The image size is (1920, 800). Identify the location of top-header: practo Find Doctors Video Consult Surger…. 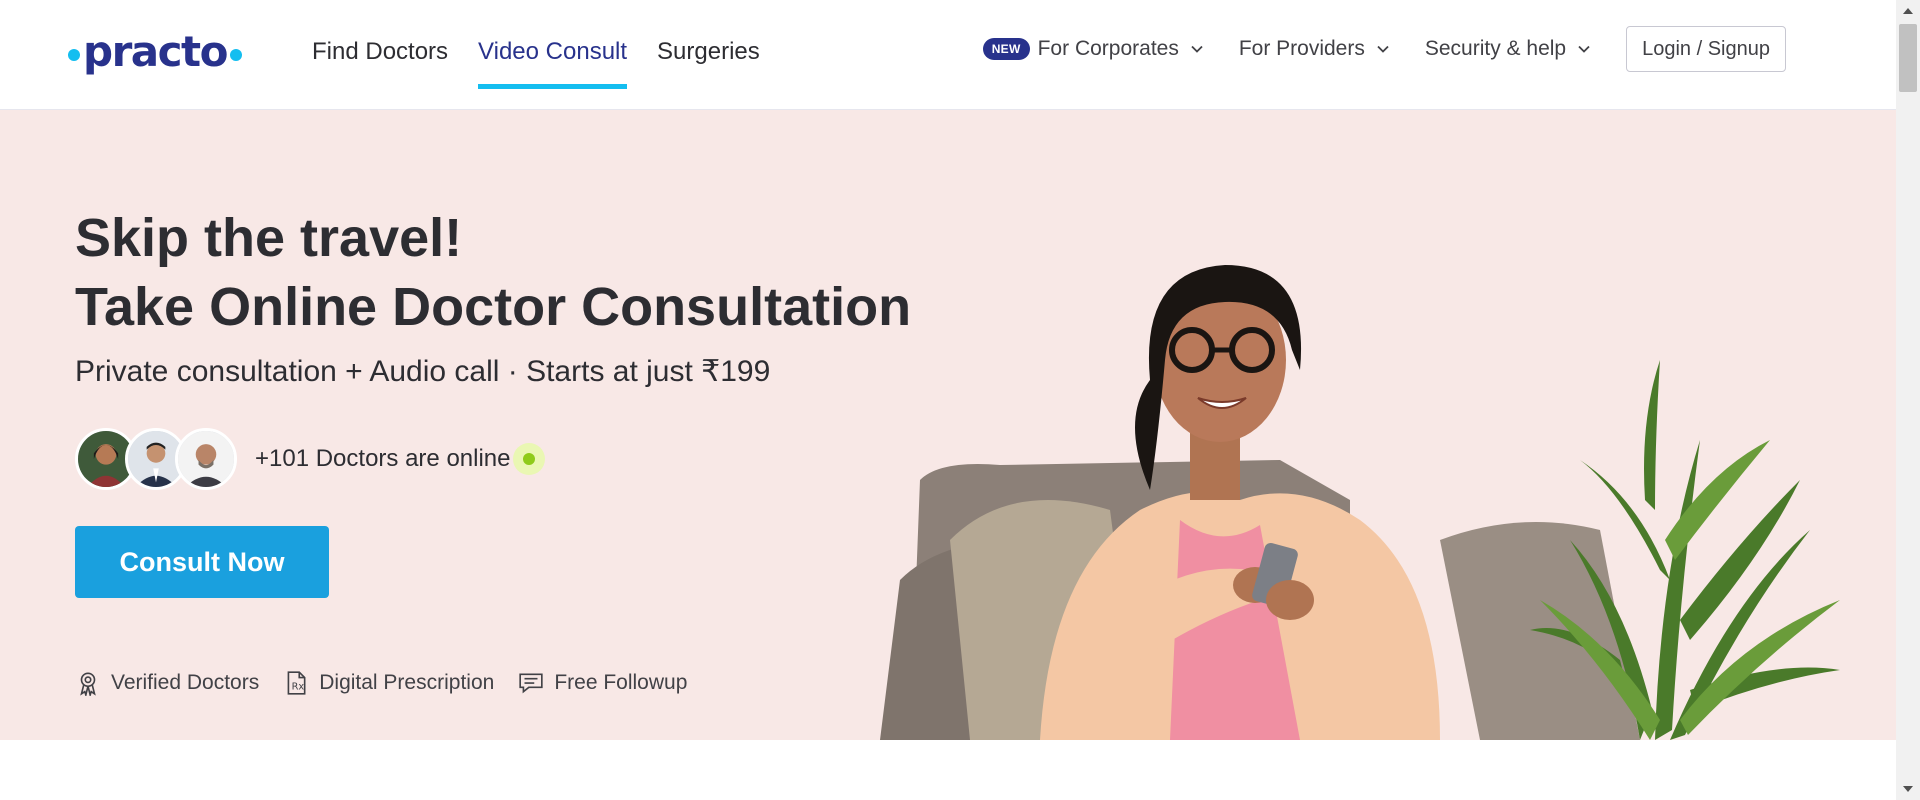
(948, 55).